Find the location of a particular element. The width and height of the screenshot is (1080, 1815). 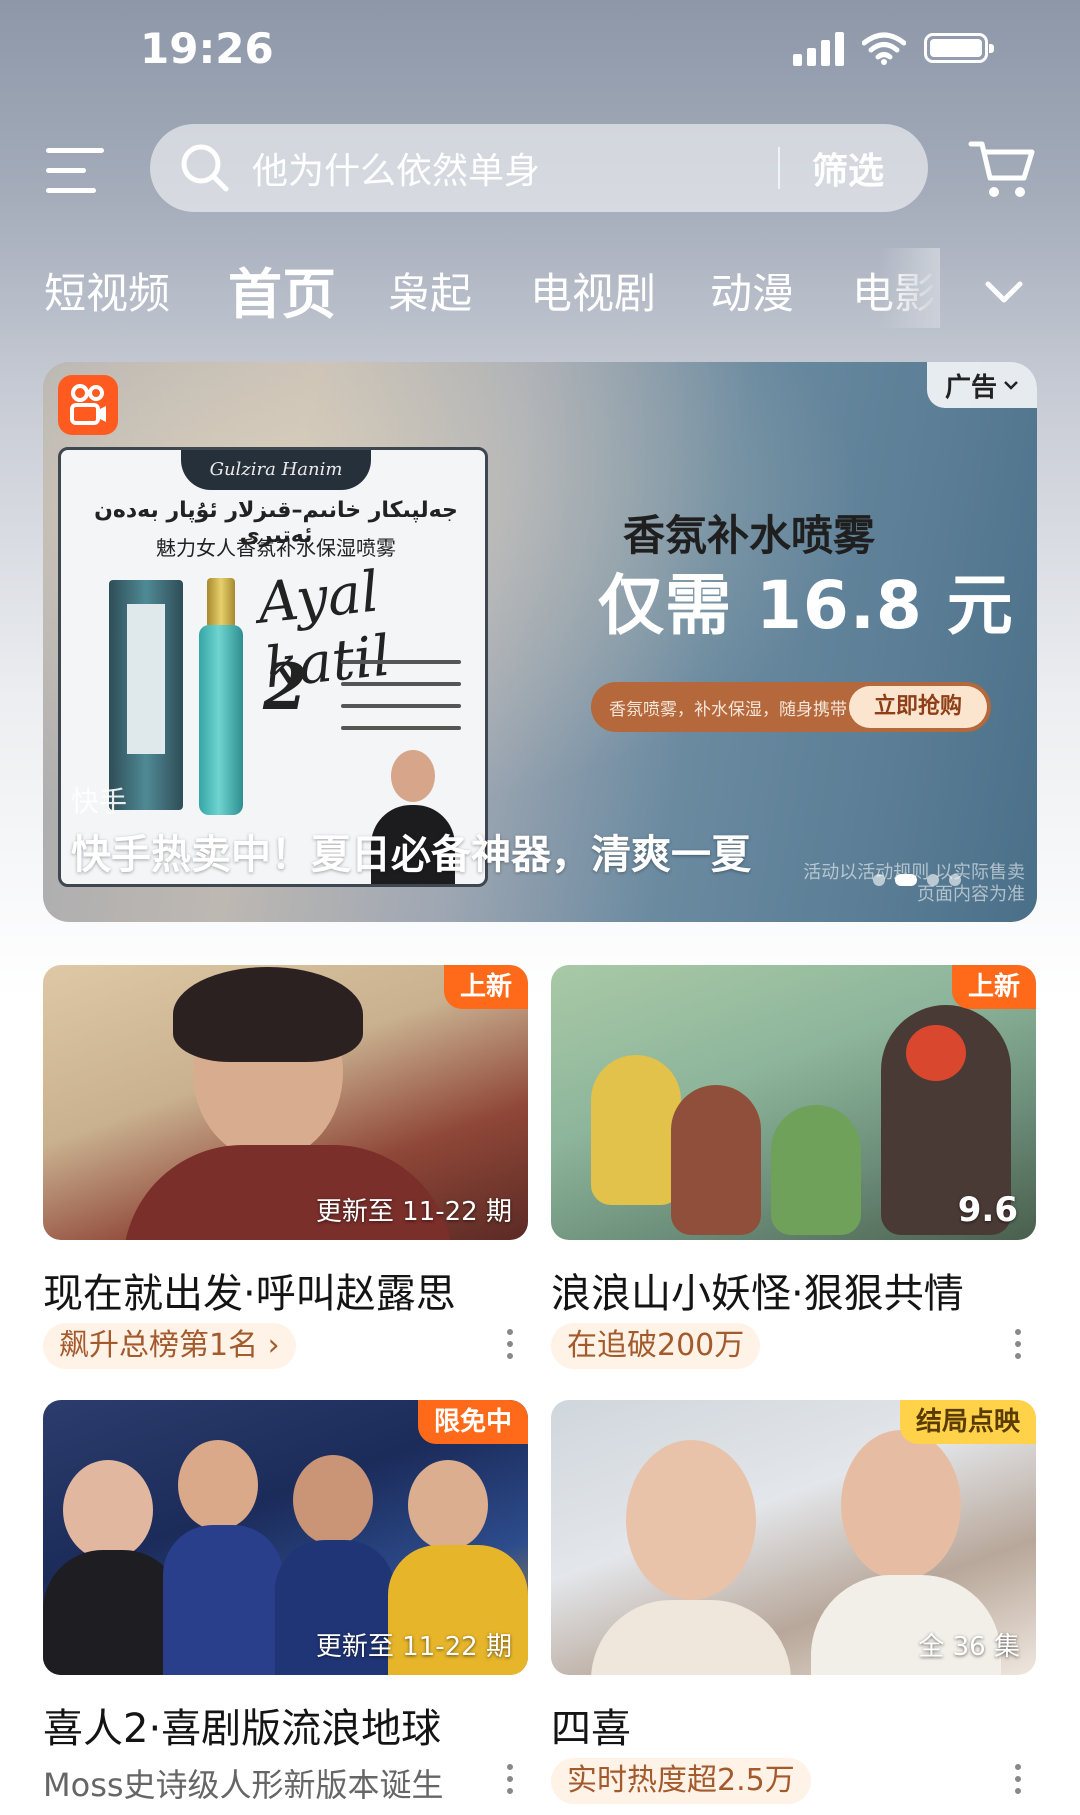

video-card: 上新 9.6 浪浪山小妖怪·狠狠共情 在追破200万 is located at coordinates (793, 1170).